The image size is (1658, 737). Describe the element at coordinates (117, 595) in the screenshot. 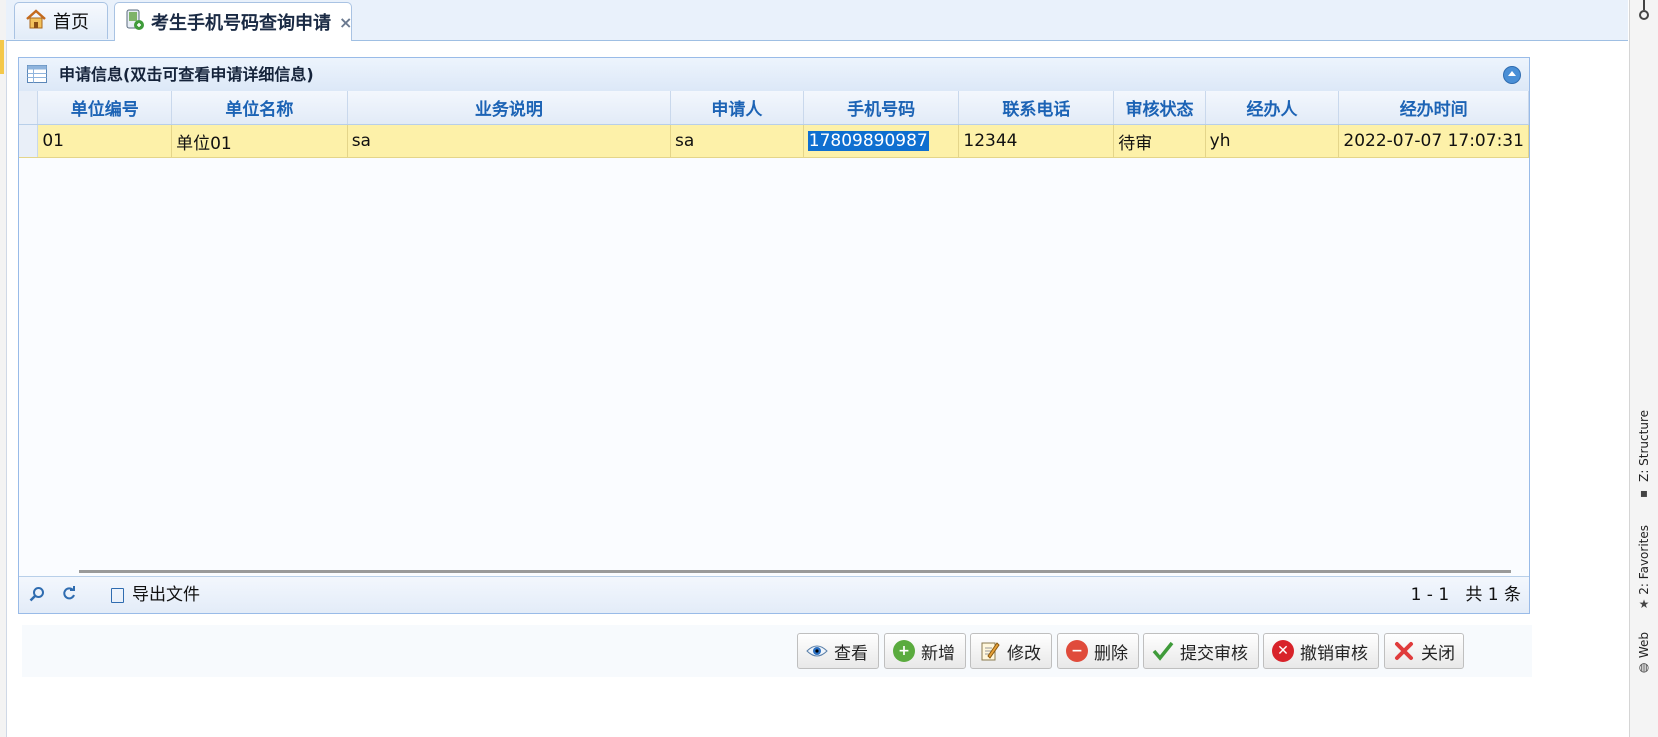

I see `document-icon` at that location.